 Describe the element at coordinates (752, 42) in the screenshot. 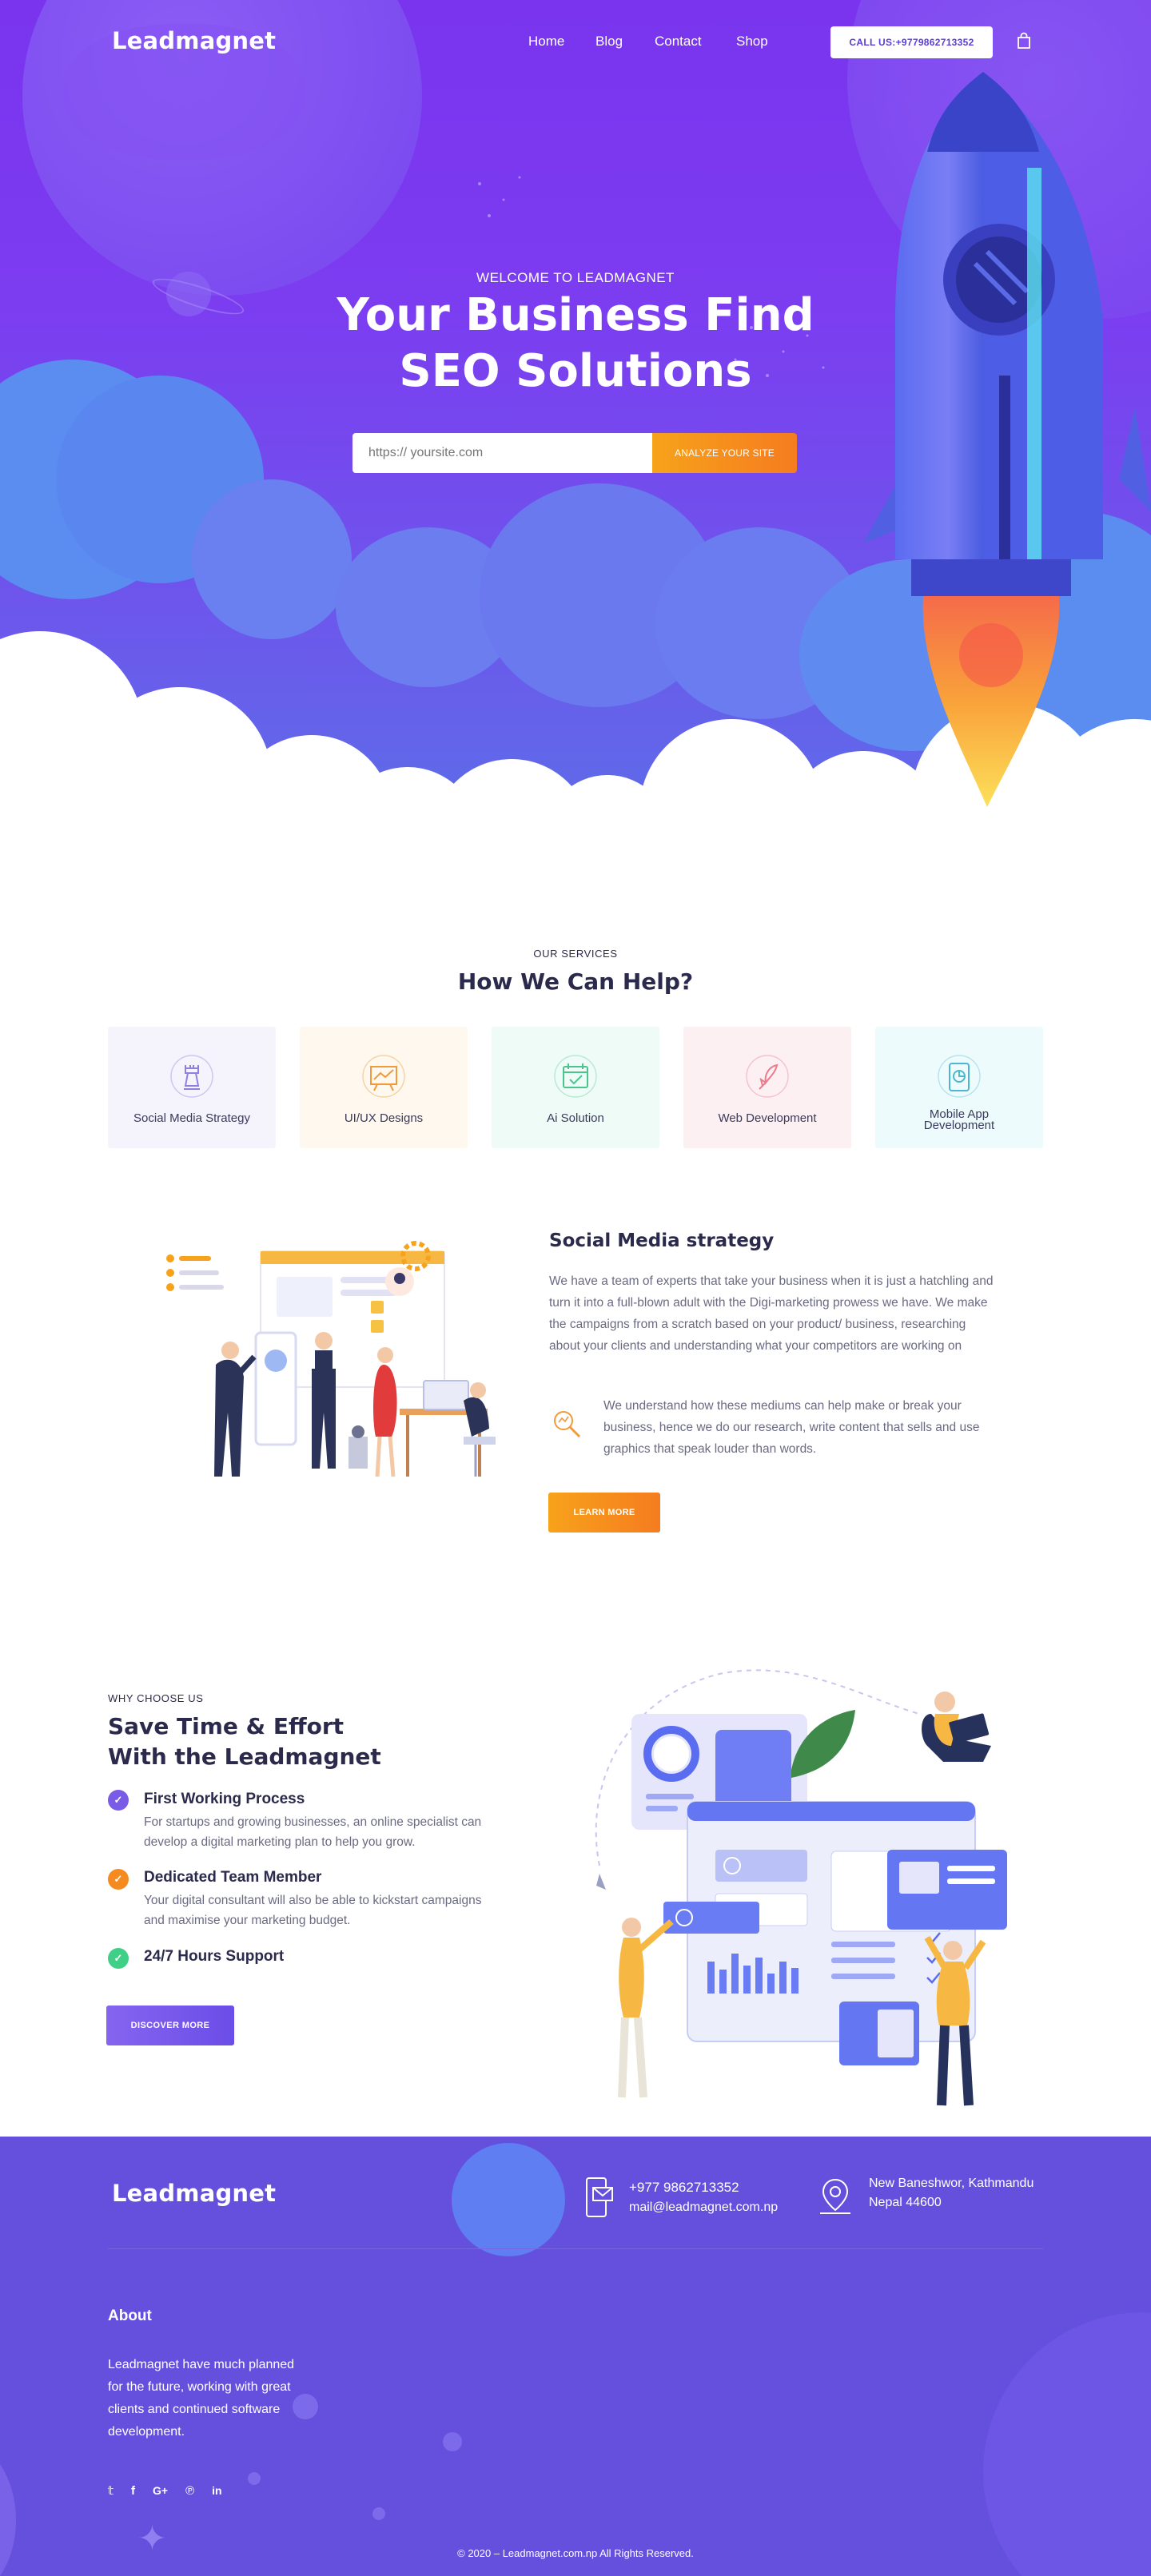

I see `nav-shop: Shop` at that location.